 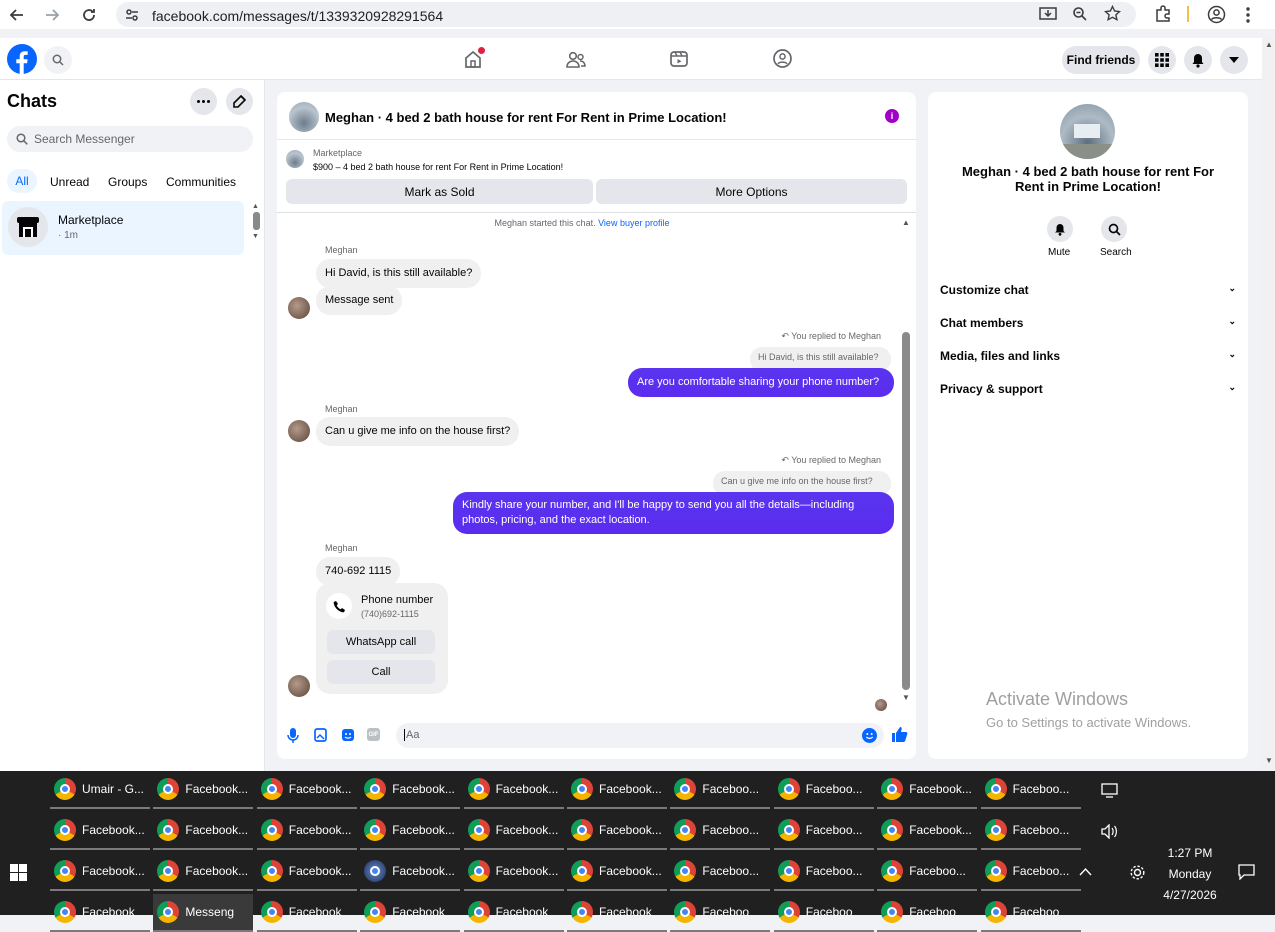 I want to click on search-messenger-input: Search Messenger, so click(x=130, y=139).